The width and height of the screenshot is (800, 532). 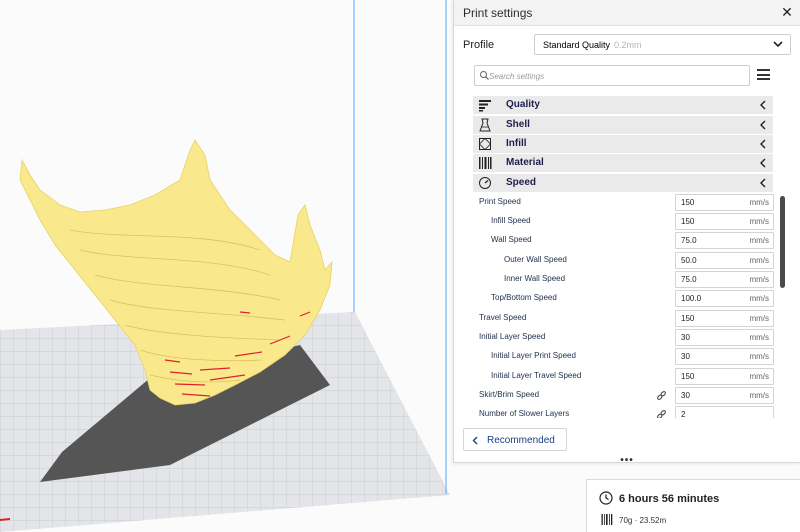 I want to click on close-icon: ✕, so click(x=787, y=12).